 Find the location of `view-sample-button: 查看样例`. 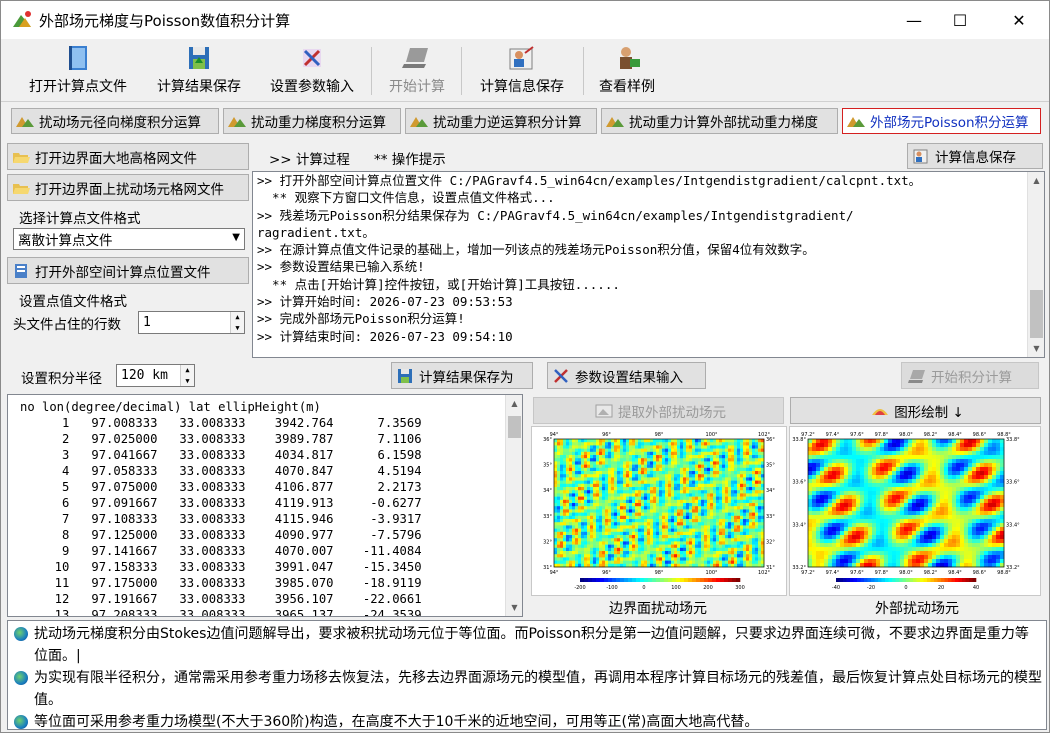

view-sample-button: 查看样例 is located at coordinates (627, 70).